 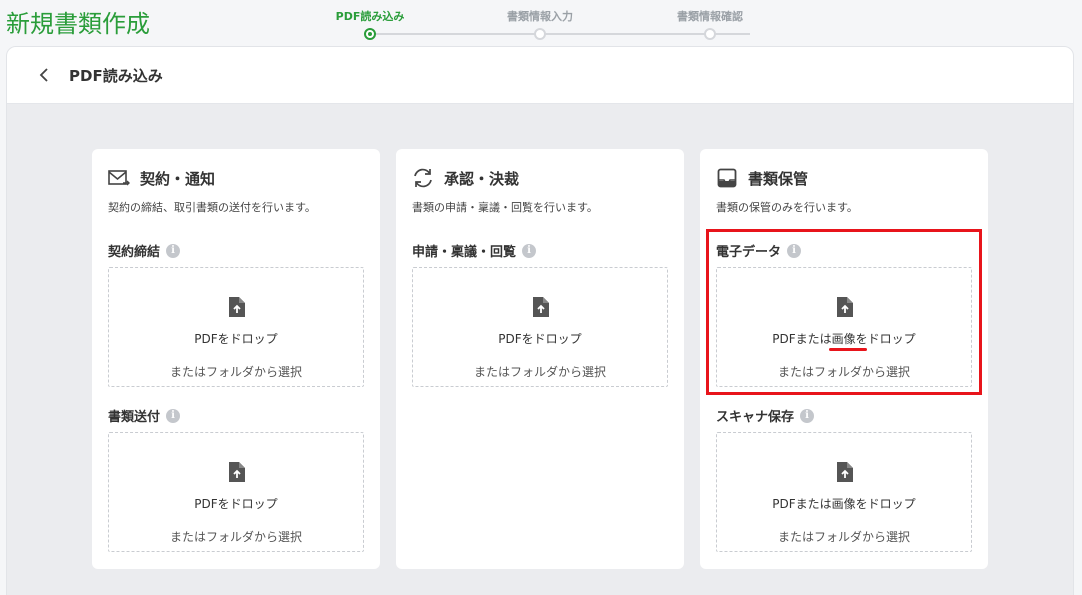 What do you see at coordinates (423, 178) in the screenshot?
I see `refresh-icon` at bounding box center [423, 178].